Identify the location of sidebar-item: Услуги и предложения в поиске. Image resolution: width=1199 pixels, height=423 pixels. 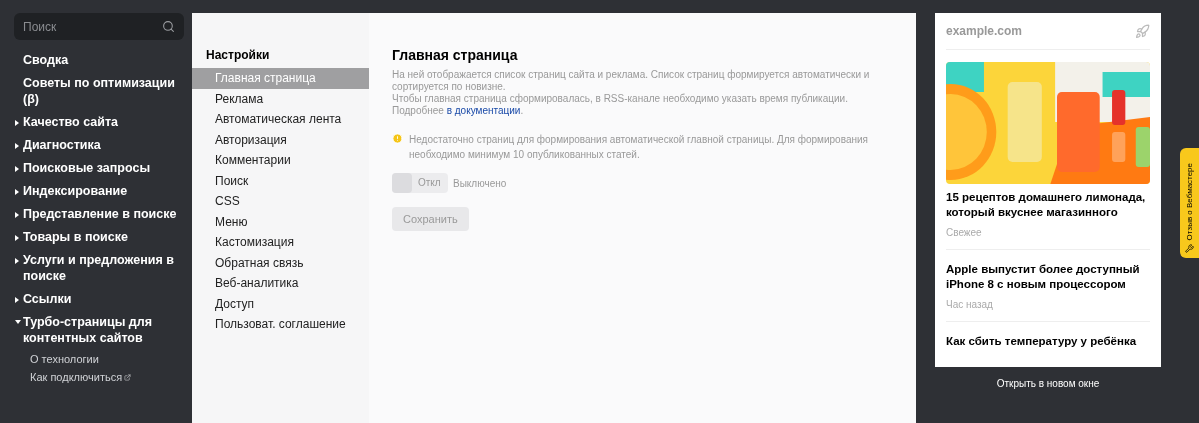
(103, 268).